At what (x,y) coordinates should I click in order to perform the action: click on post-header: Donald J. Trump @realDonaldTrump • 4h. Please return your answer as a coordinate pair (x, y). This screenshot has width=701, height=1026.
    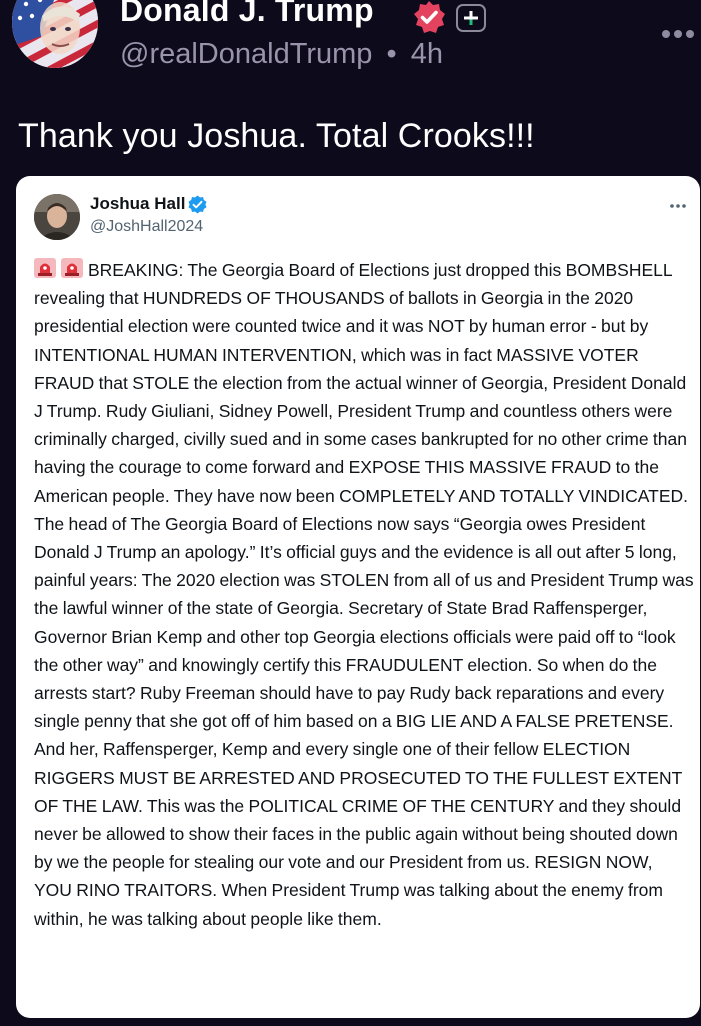
    Looking at the image, I should click on (350, 45).